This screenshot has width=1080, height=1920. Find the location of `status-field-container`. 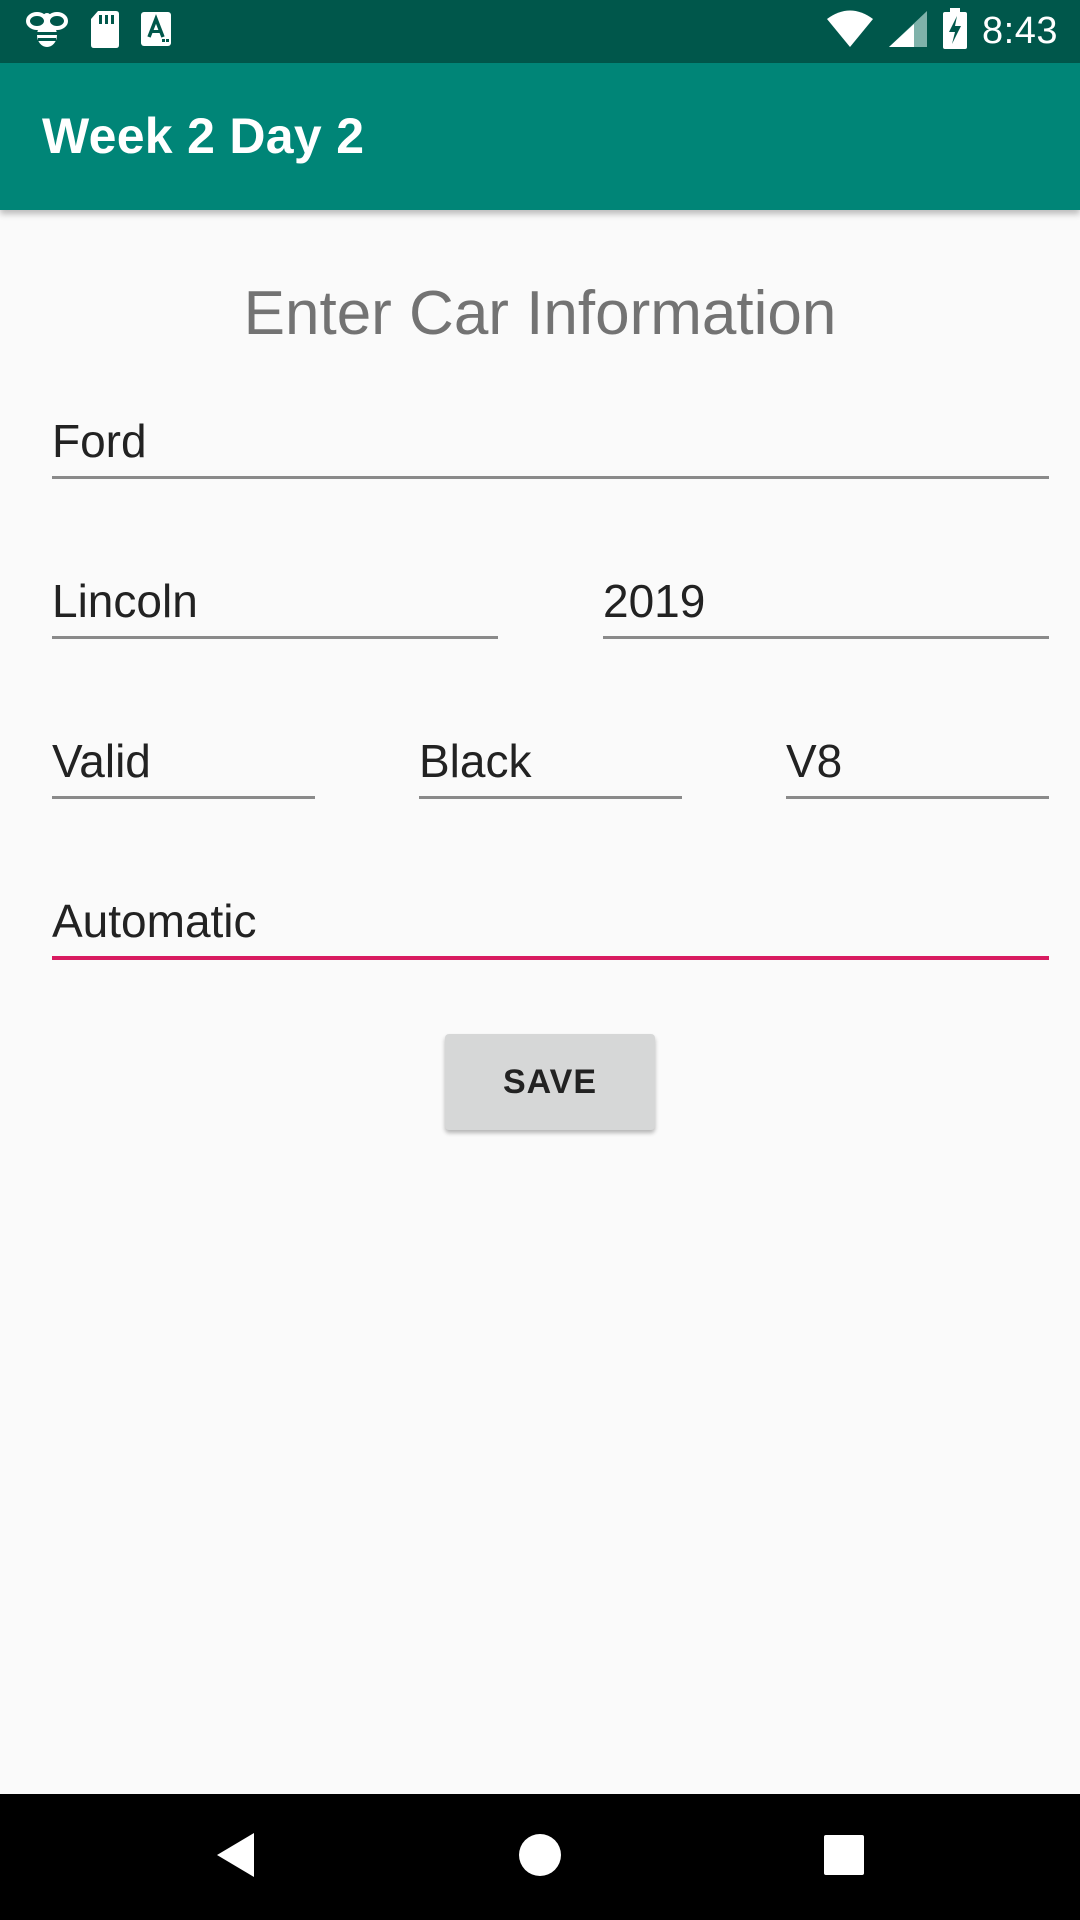

status-field-container is located at coordinates (183, 757).